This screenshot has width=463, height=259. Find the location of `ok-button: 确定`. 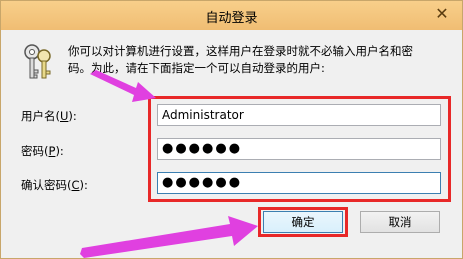

ok-button: 确定 is located at coordinates (303, 222).